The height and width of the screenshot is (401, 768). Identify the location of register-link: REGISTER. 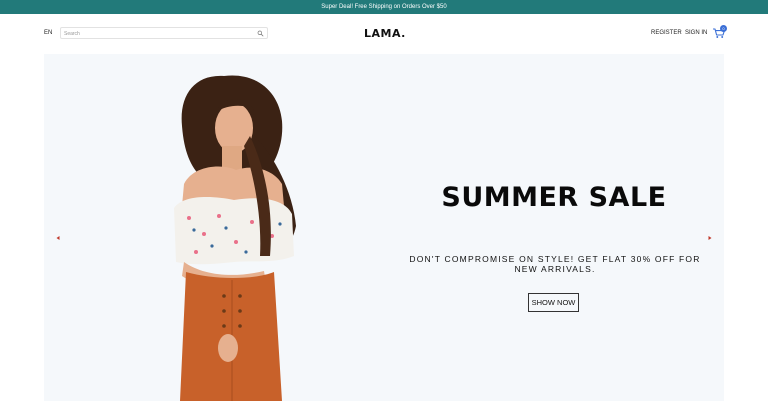
(666, 33).